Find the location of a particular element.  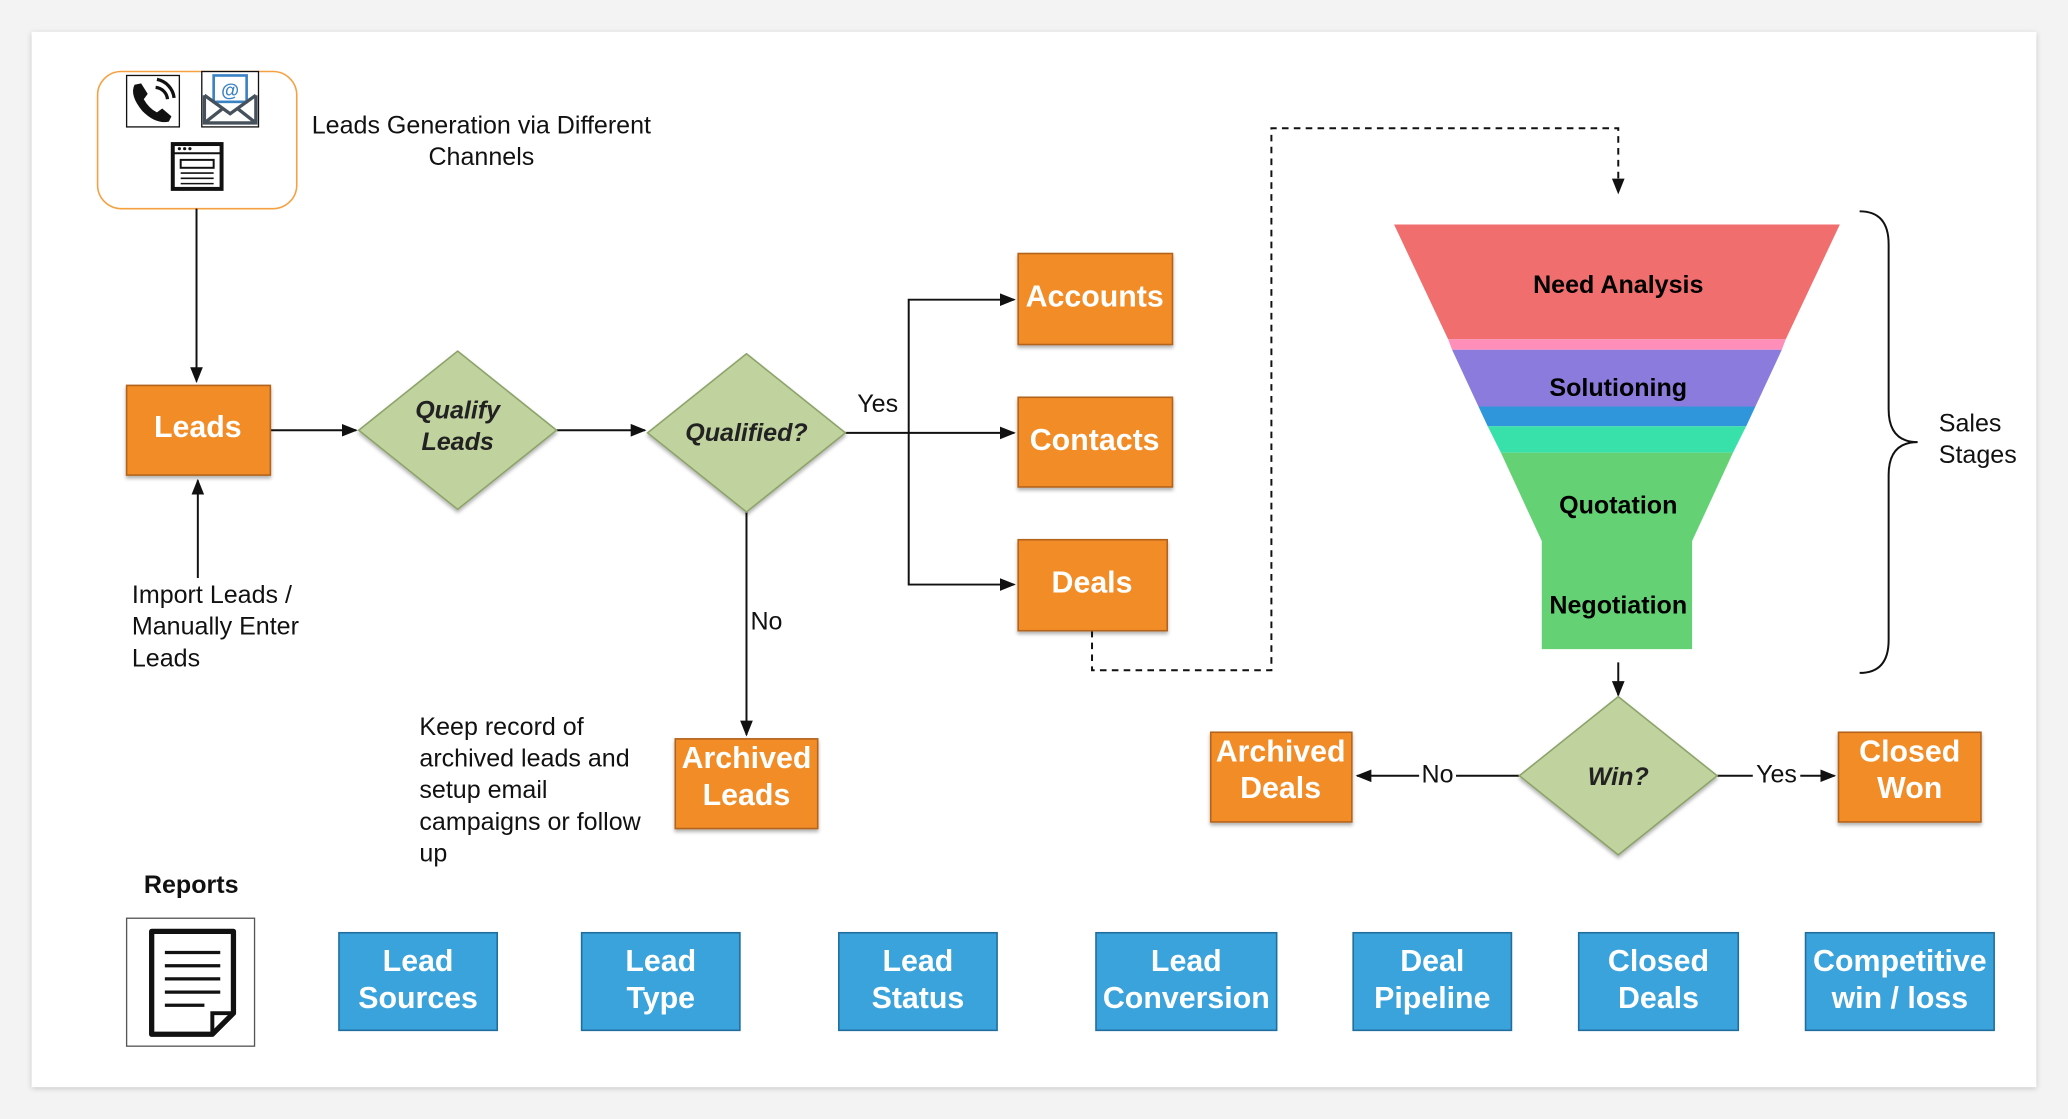

win-label: Win? is located at coordinates (1618, 777).